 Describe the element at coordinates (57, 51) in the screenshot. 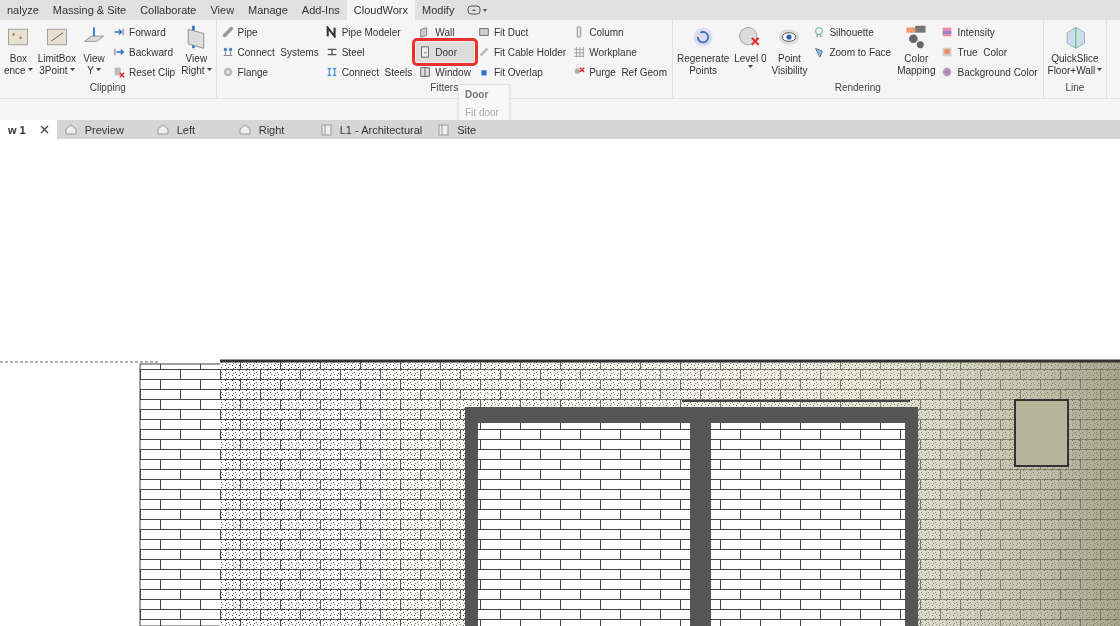

I see `ribbon-button: LimitBox 3Point` at that location.